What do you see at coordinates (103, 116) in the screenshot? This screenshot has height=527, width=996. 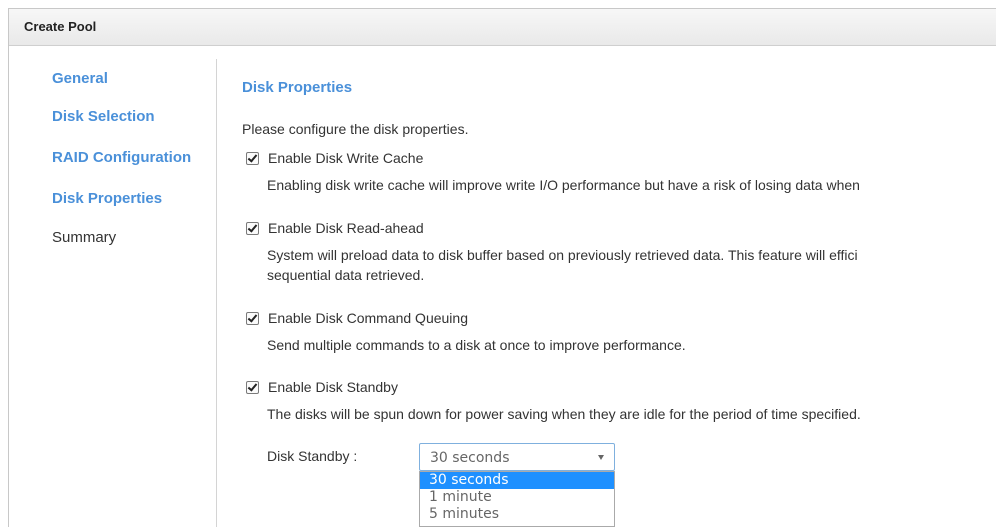 I see `sidebar-item-disk-selection: Disk Selection` at bounding box center [103, 116].